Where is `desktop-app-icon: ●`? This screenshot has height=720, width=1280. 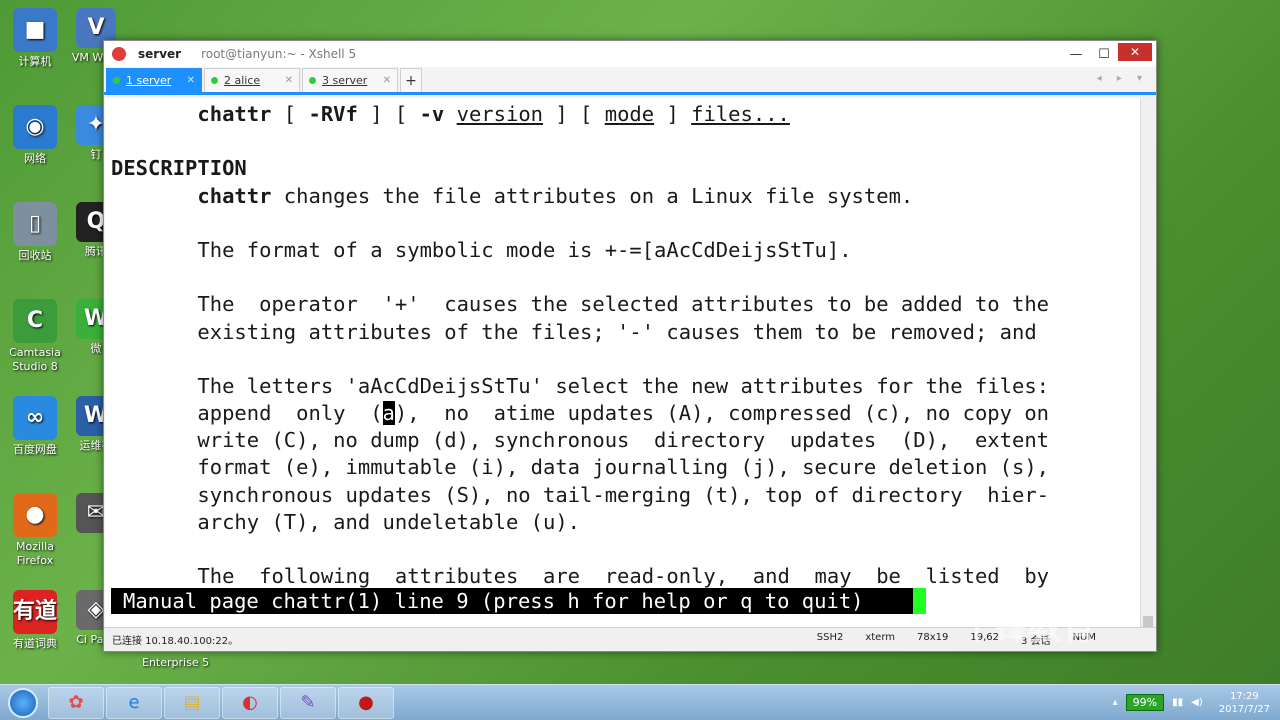
desktop-app-icon: ● is located at coordinates (35, 515).